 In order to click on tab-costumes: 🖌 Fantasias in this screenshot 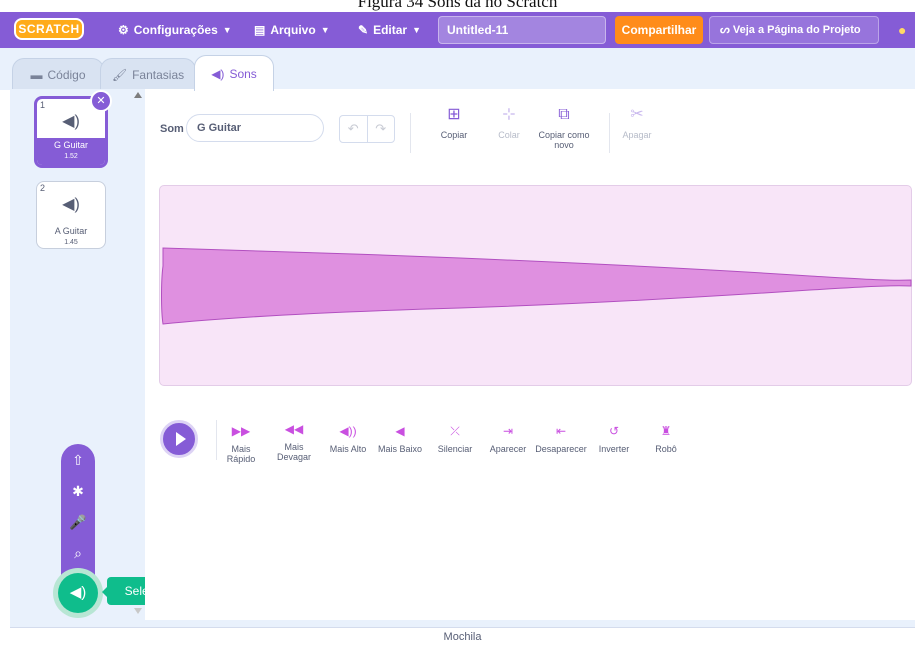, I will do `click(148, 74)`.